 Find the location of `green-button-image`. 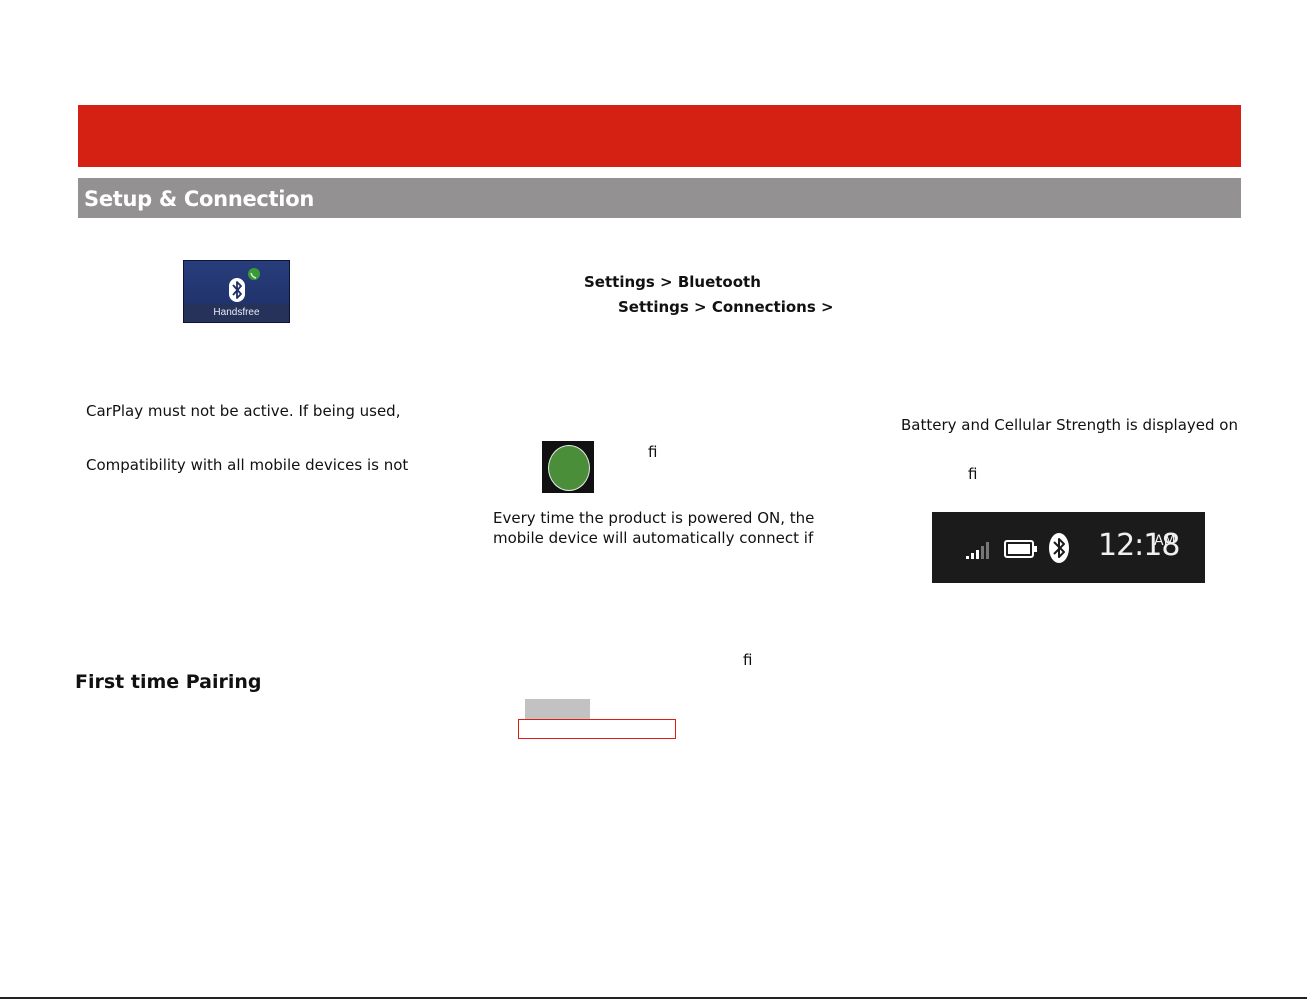

green-button-image is located at coordinates (568, 467).